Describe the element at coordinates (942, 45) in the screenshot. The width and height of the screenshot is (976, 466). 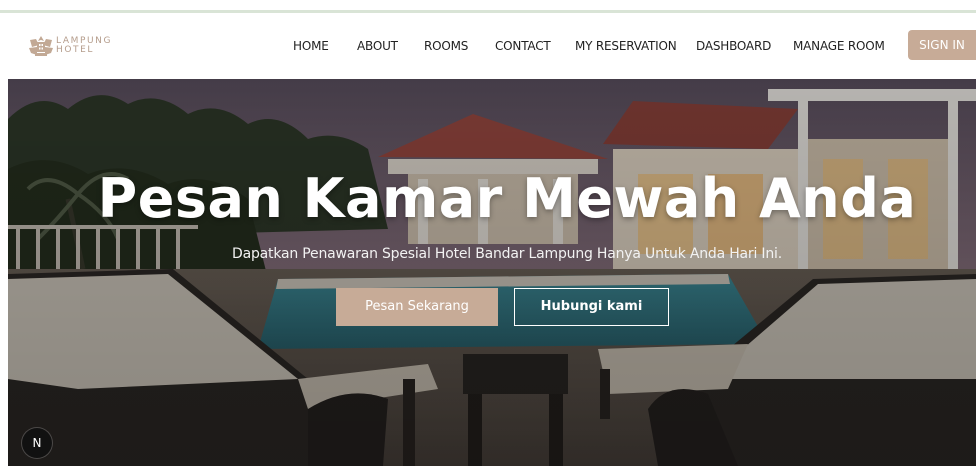
I see `sign-in-button: SIGN IN` at that location.